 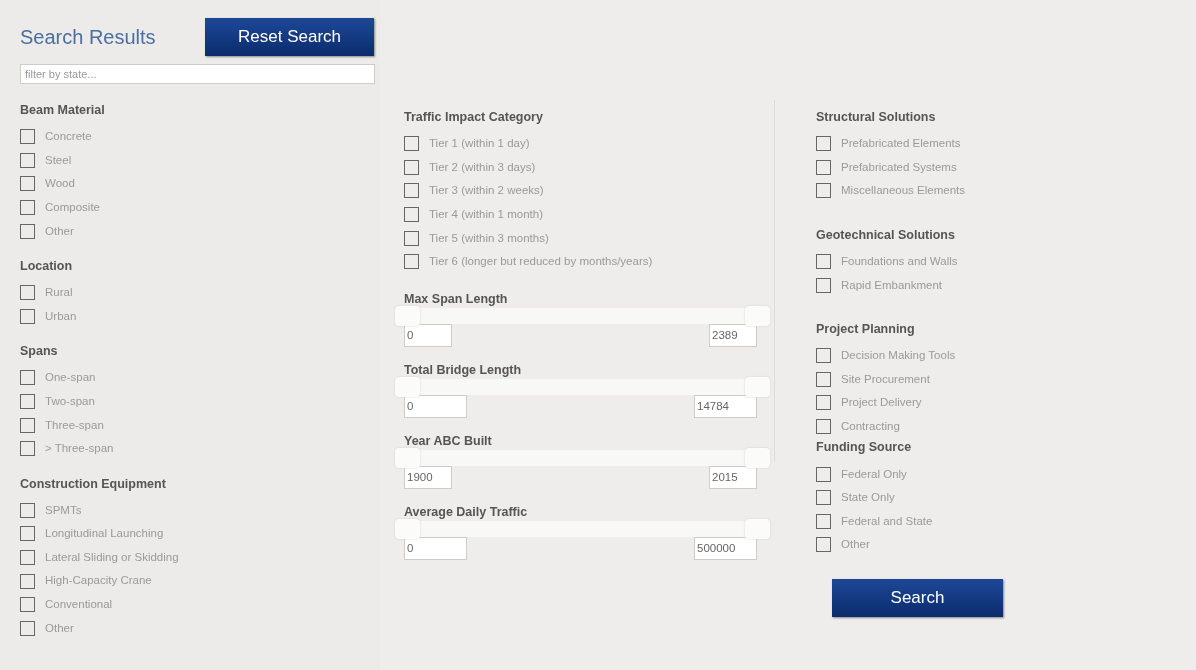 What do you see at coordinates (93, 484) in the screenshot?
I see `section-heading: Construction Equipment` at bounding box center [93, 484].